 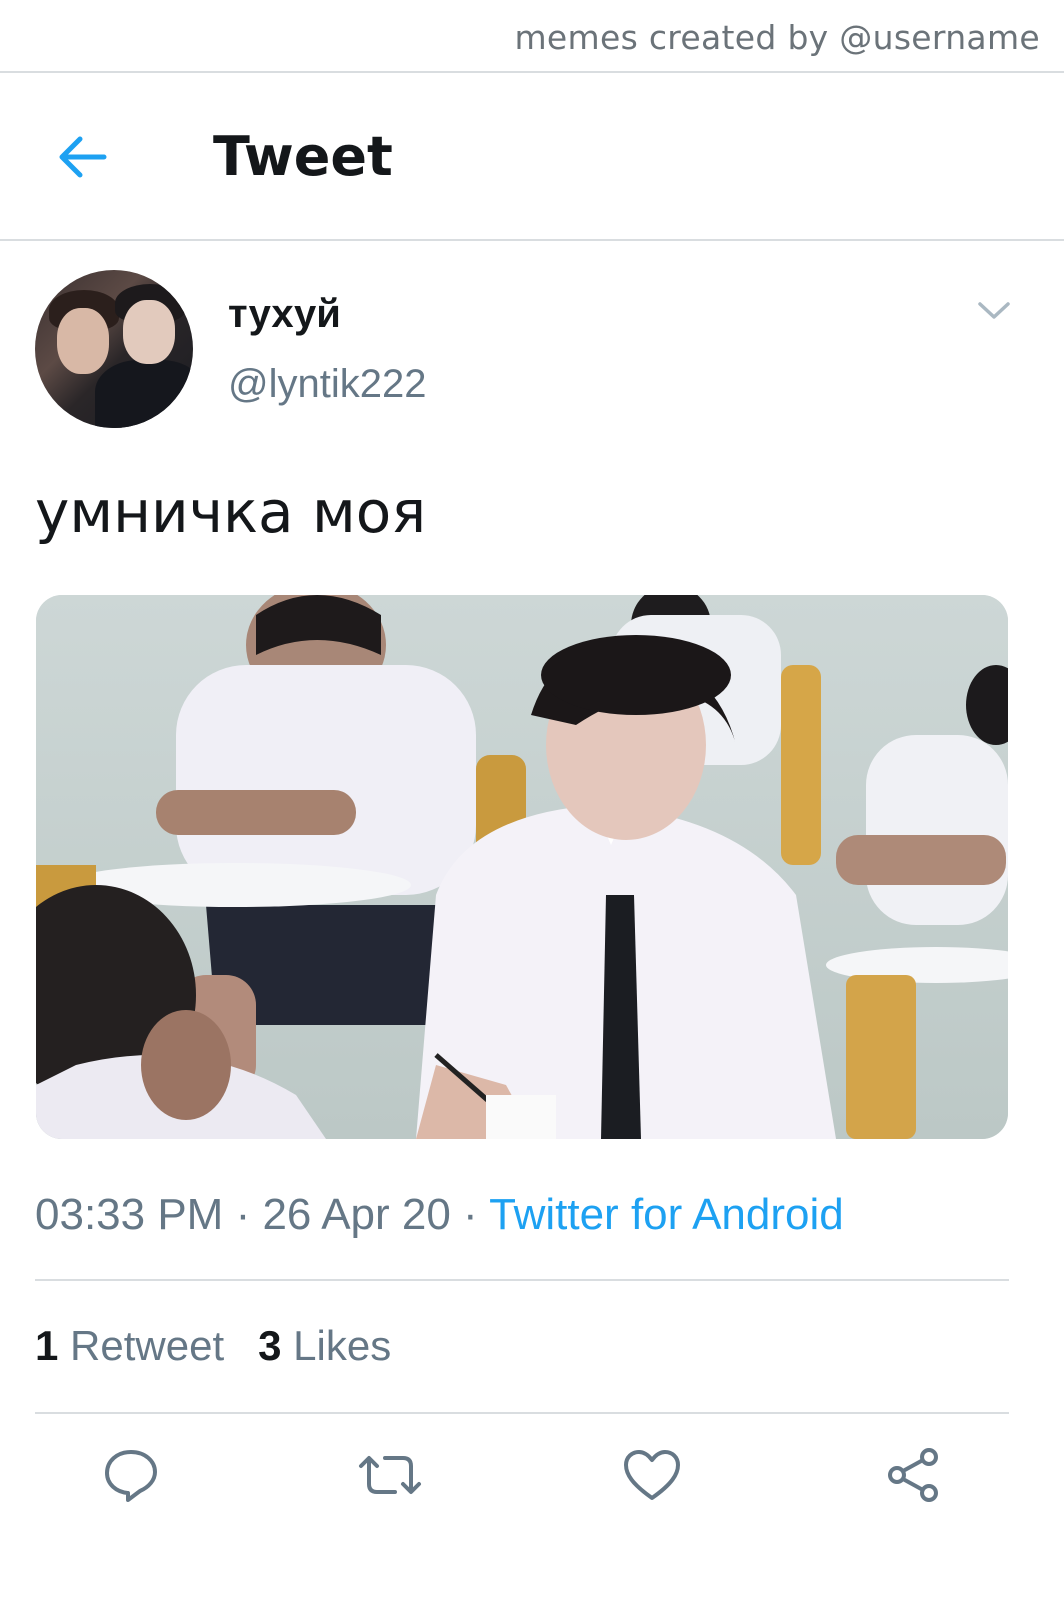 What do you see at coordinates (114, 349) in the screenshot?
I see `avatar` at bounding box center [114, 349].